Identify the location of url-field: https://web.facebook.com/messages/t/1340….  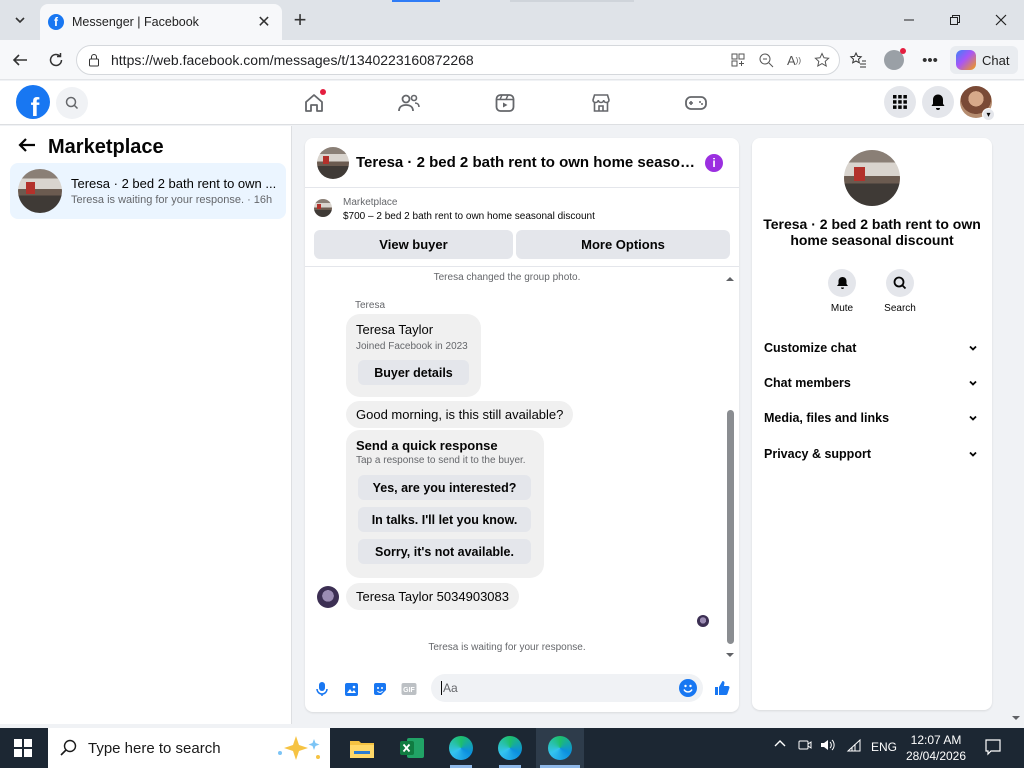
(458, 60).